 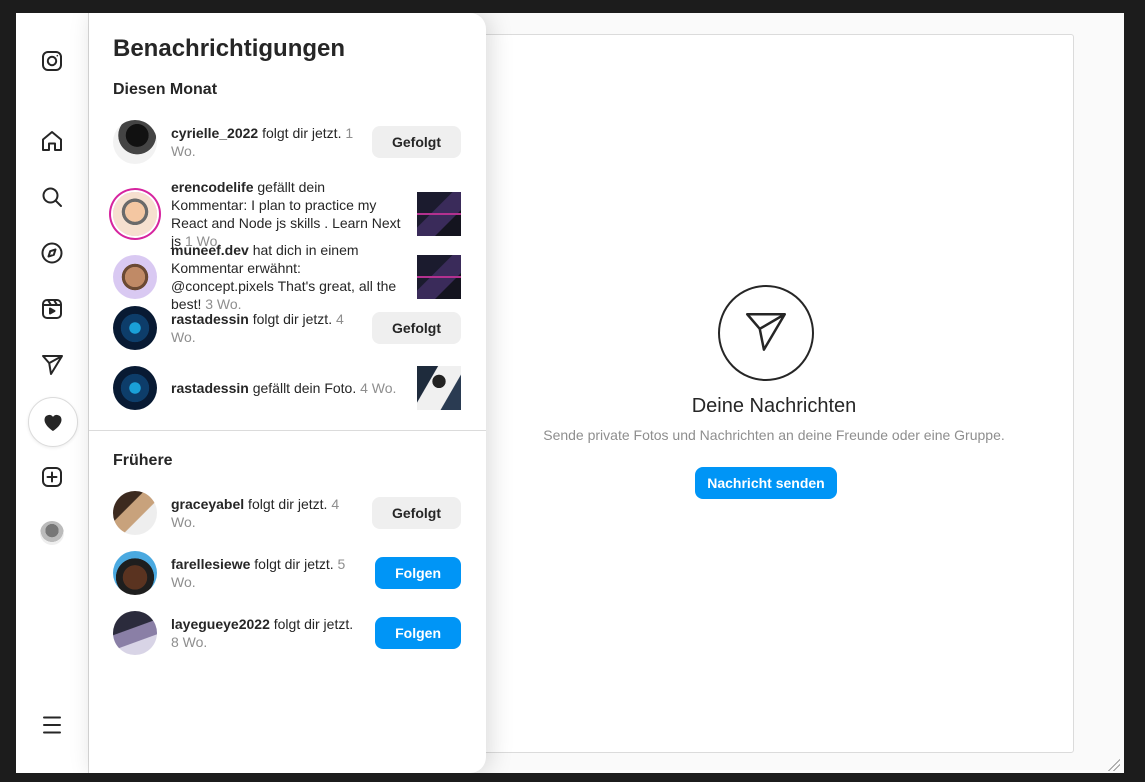 I want to click on search-icon, so click(x=52, y=197).